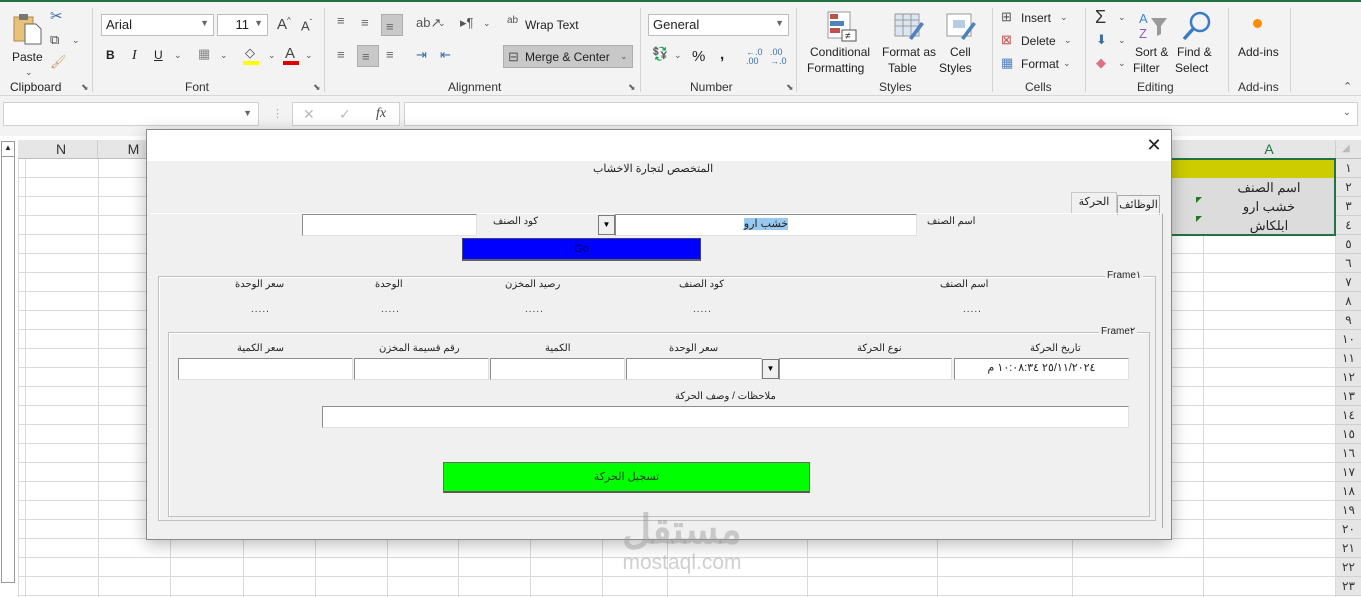 This screenshot has height=597, width=1361. I want to click on increase-indent-icon: ⇥, so click(421, 54).